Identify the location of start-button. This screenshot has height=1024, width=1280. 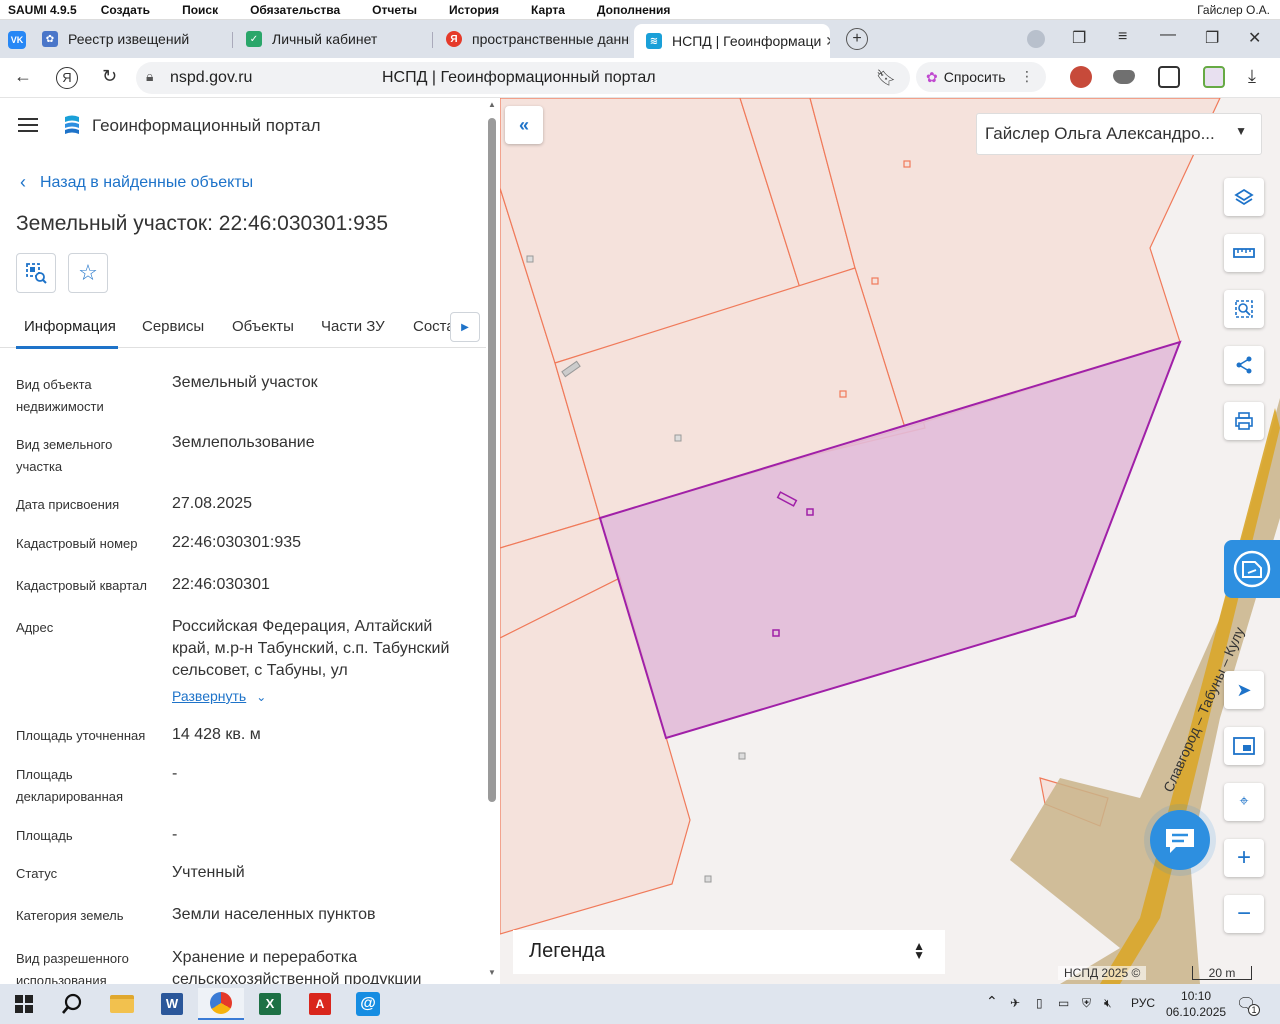
(24, 1004).